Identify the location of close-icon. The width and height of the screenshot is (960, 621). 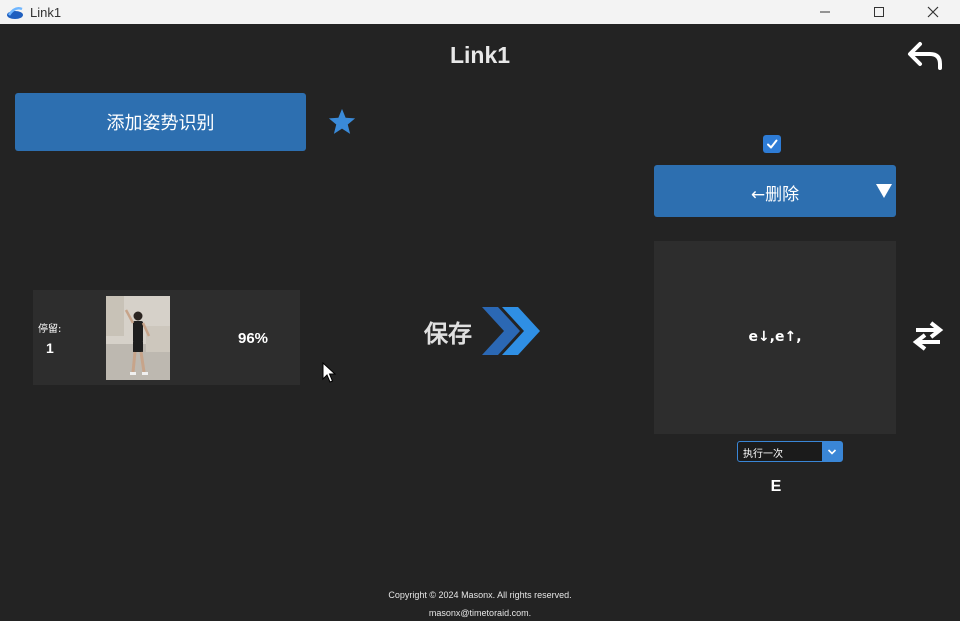
(933, 12).